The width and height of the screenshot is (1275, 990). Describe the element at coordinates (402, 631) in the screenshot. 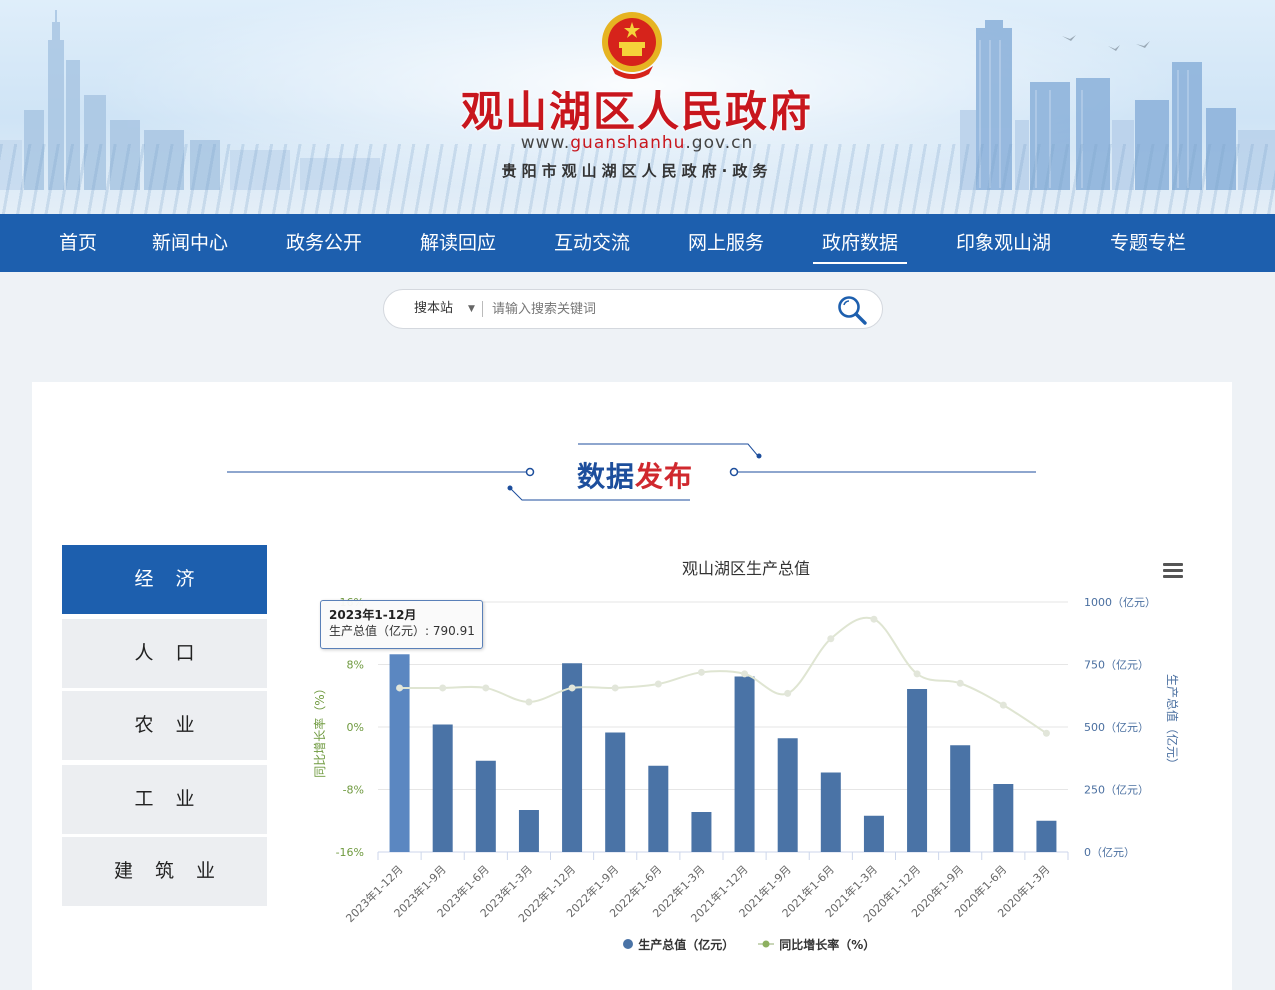

I see `tooltip-value: 生产总值（亿元）: 790.91` at that location.